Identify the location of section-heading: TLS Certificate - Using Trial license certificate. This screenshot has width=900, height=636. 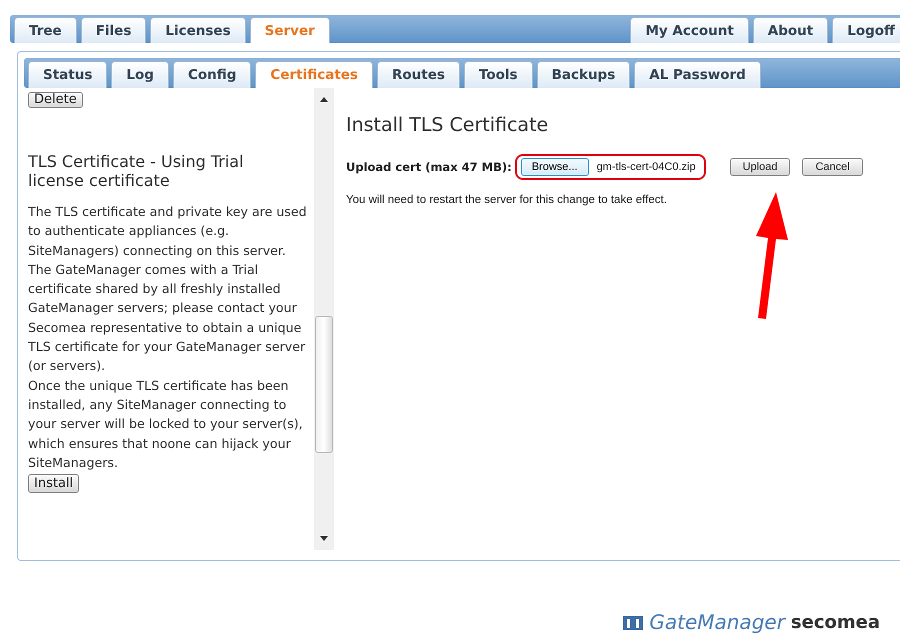
(136, 171).